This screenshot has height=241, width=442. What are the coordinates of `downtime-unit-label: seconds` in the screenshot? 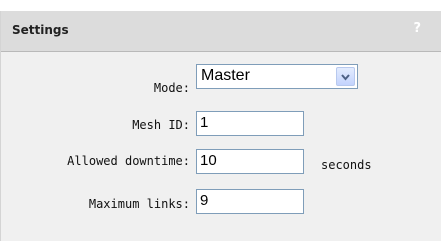 It's located at (346, 165).